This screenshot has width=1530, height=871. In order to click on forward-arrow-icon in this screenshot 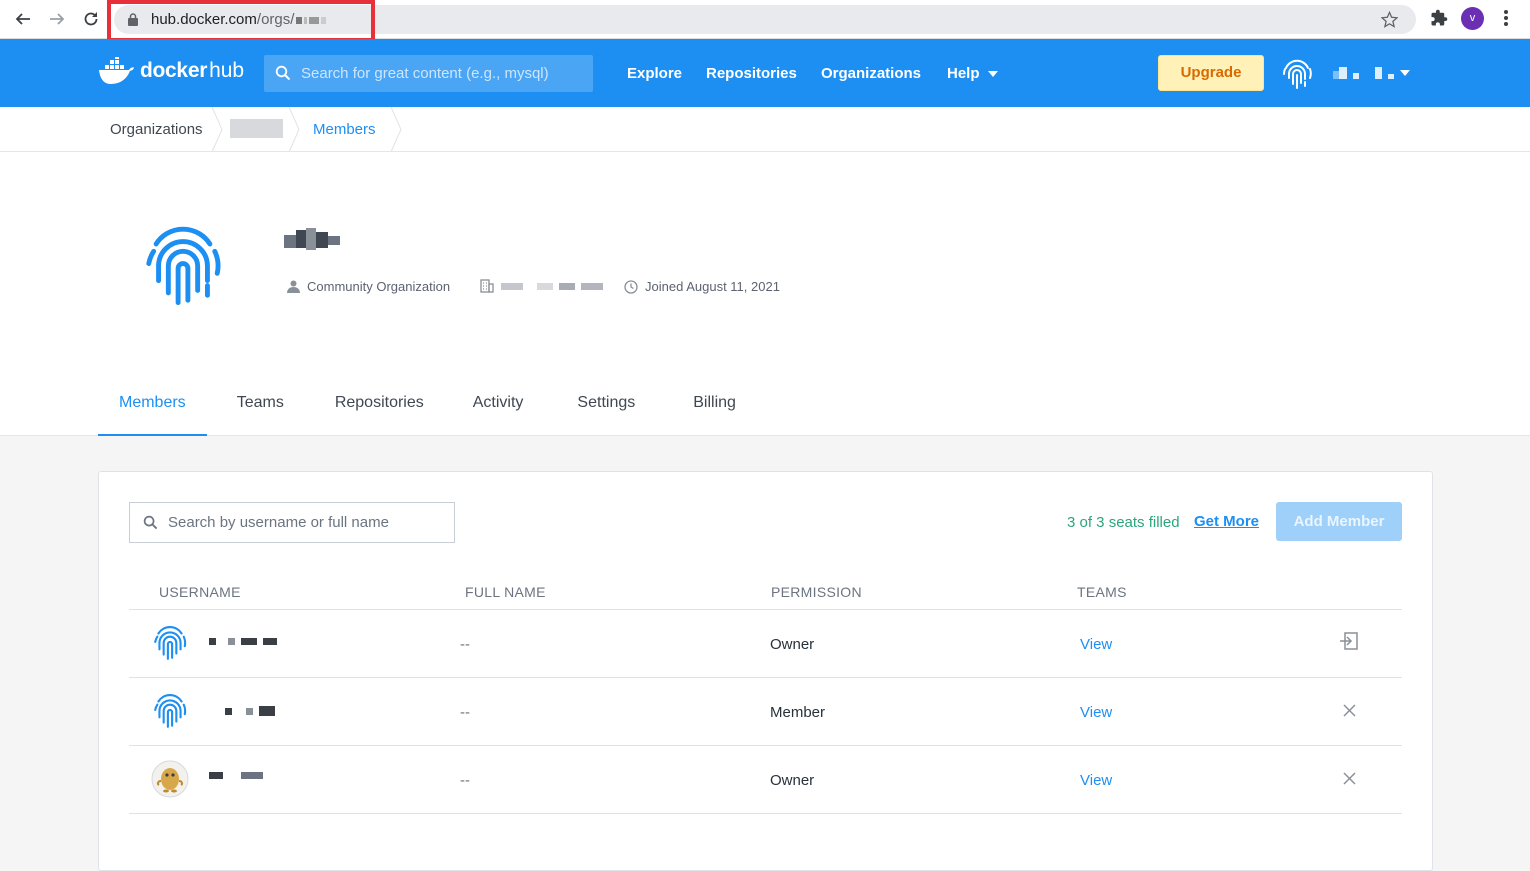, I will do `click(57, 19)`.